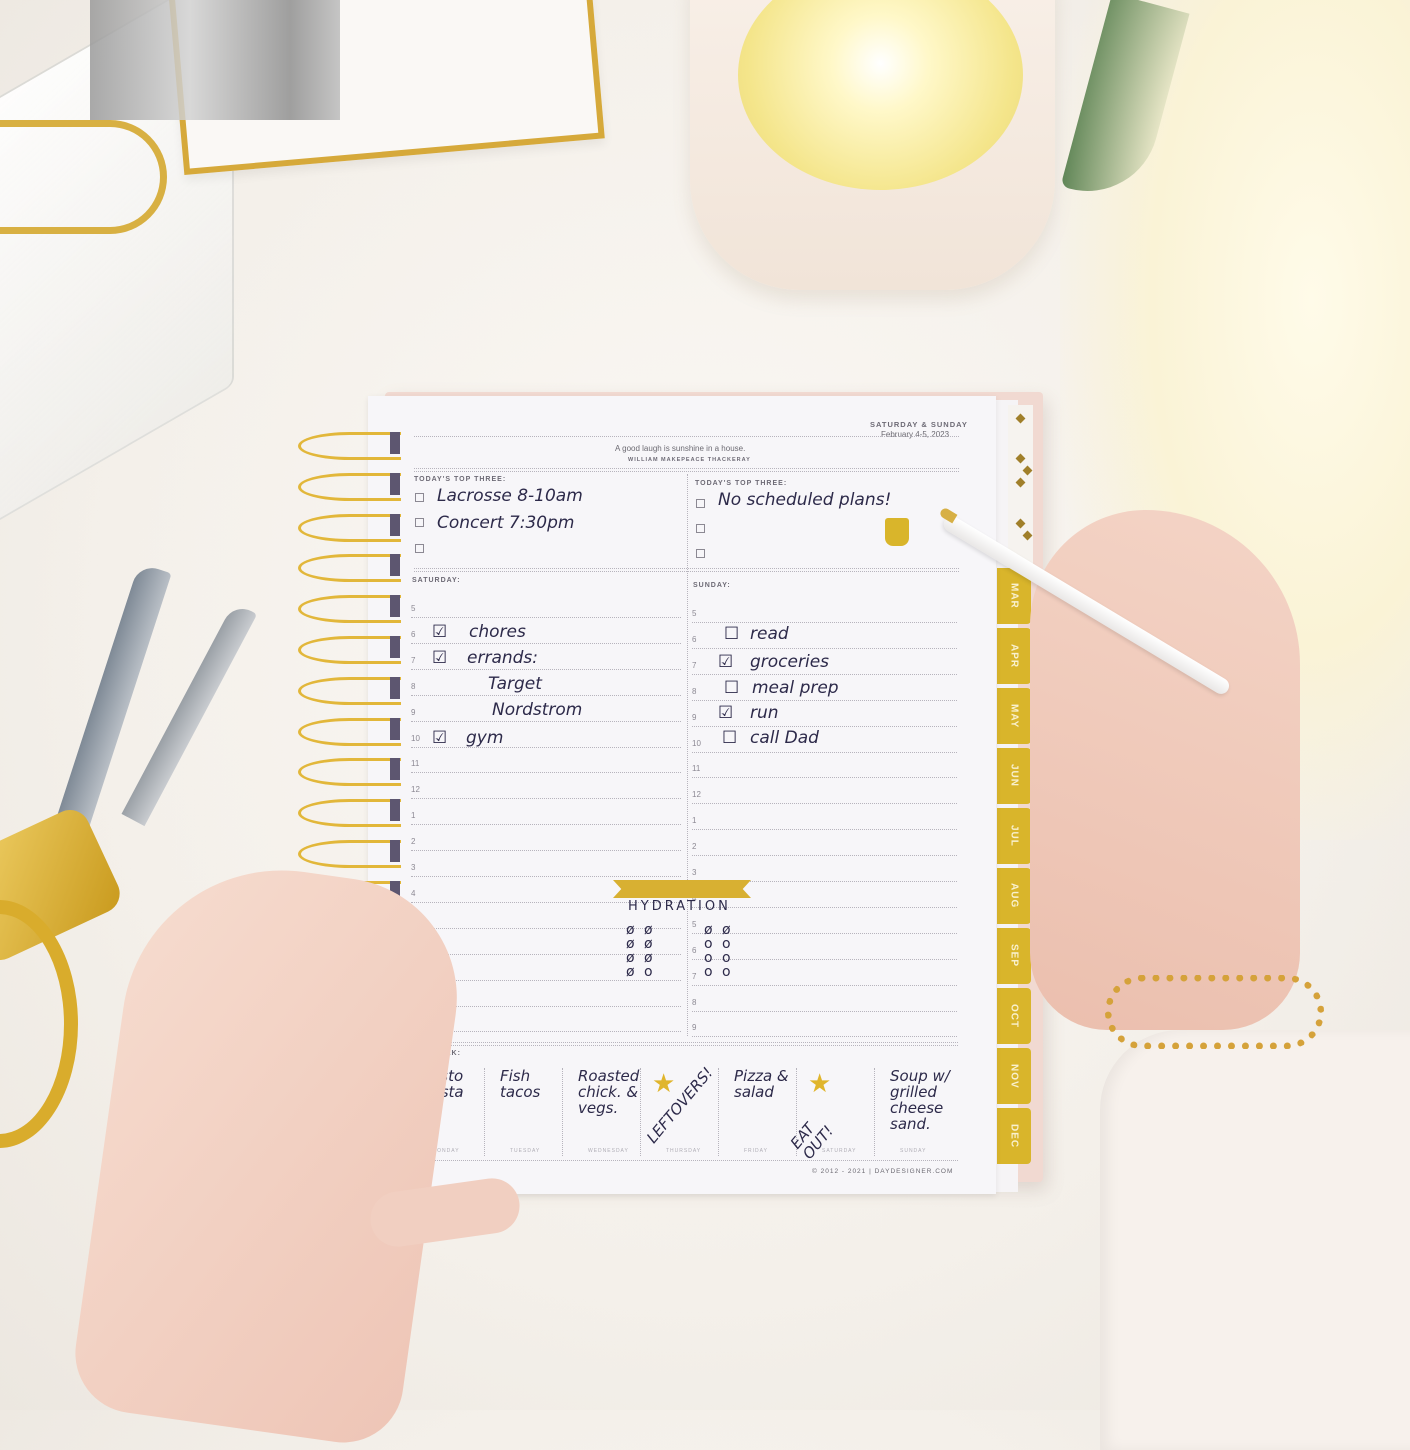 This screenshot has height=1450, width=1410. What do you see at coordinates (510, 496) in the screenshot?
I see `sat-top-1: Lacrosse 8-10am` at bounding box center [510, 496].